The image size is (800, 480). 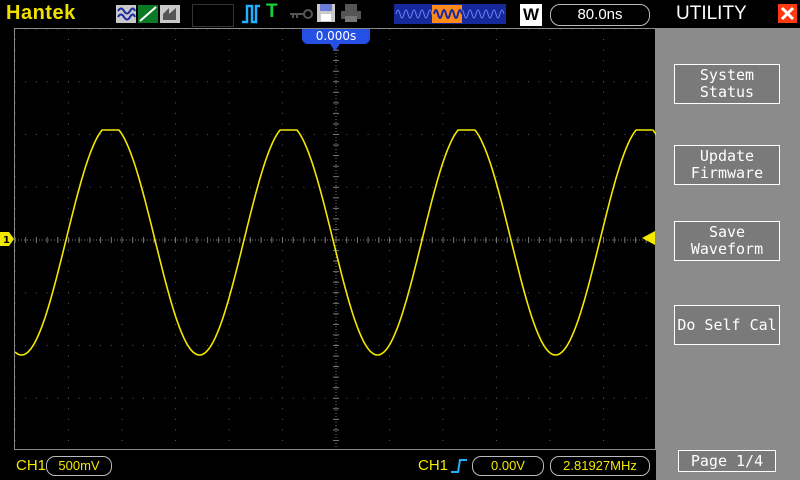 What do you see at coordinates (727, 84) in the screenshot?
I see `system-status-button: System Status` at bounding box center [727, 84].